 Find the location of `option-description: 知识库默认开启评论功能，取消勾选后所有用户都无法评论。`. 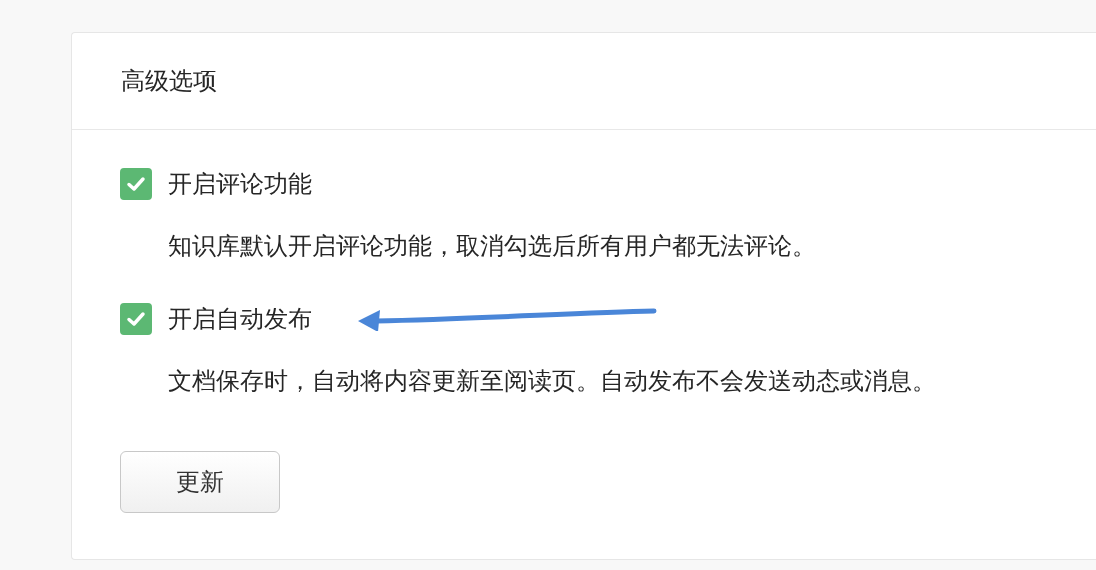

option-description: 知识库默认开启评论功能，取消勾选后所有用户都无法评论。 is located at coordinates (492, 246).